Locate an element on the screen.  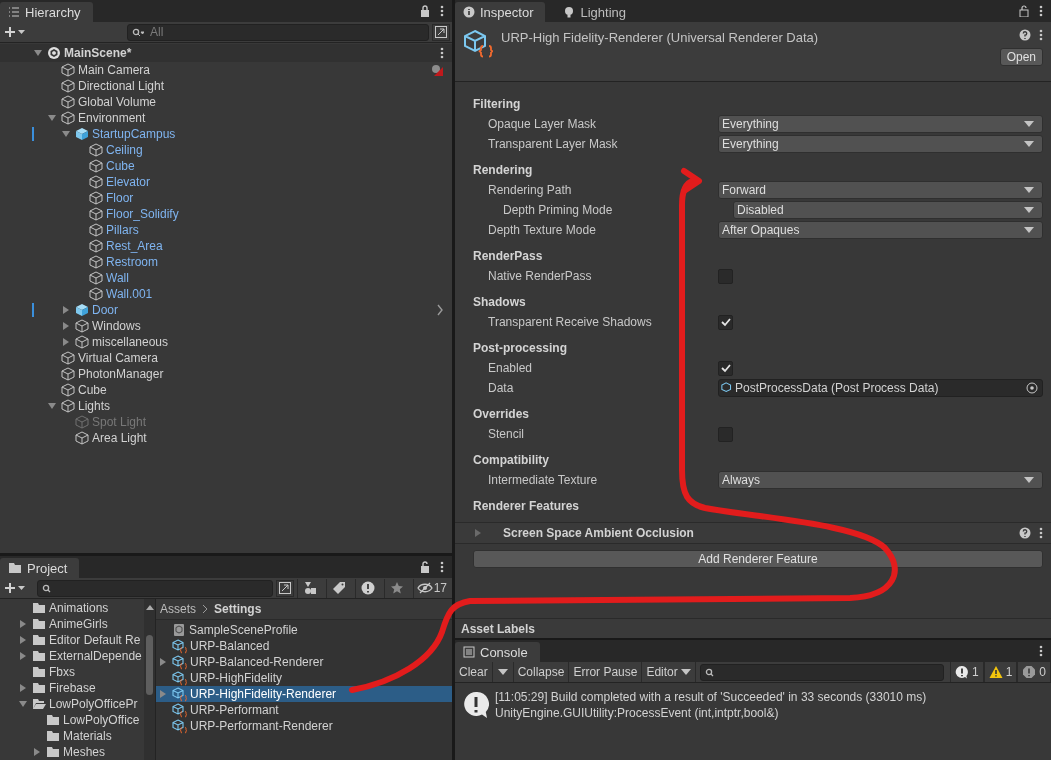
hierarchy-item: Floor is located at coordinates (120, 198).